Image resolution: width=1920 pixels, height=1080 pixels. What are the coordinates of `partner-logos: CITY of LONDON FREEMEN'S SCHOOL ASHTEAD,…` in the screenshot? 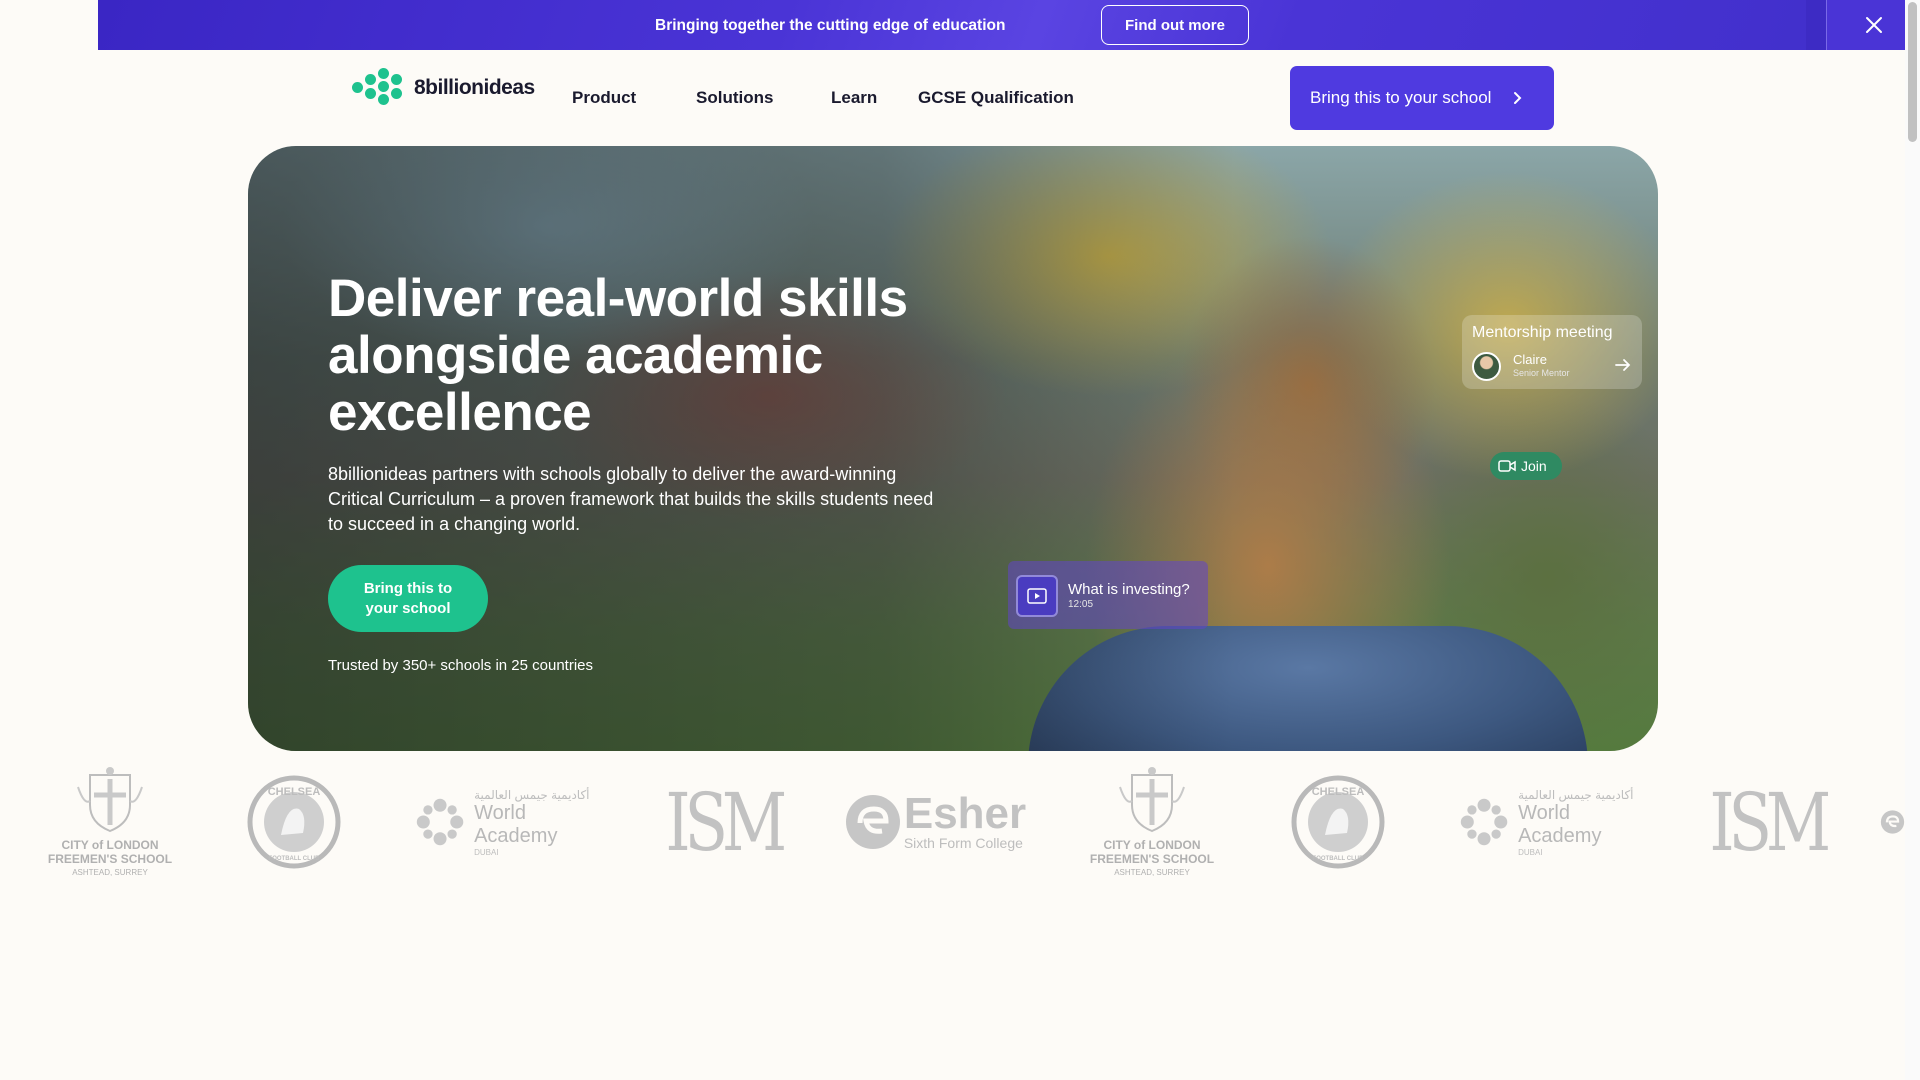 It's located at (952, 822).